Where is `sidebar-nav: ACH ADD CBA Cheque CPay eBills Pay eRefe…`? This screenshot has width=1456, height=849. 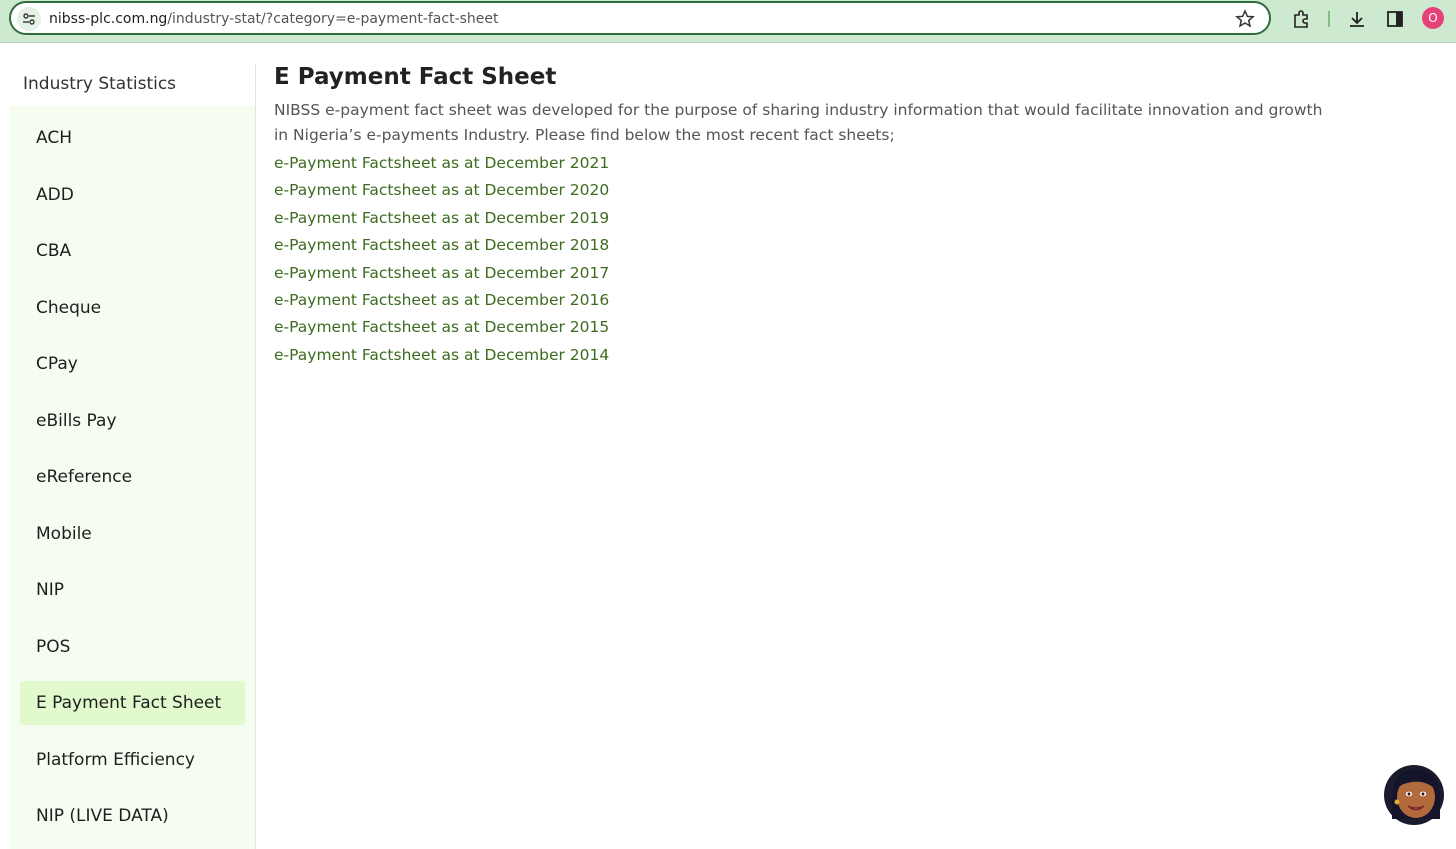
sidebar-nav: ACH ADD CBA Cheque CPay eBills Pay eRefe… is located at coordinates (132, 477).